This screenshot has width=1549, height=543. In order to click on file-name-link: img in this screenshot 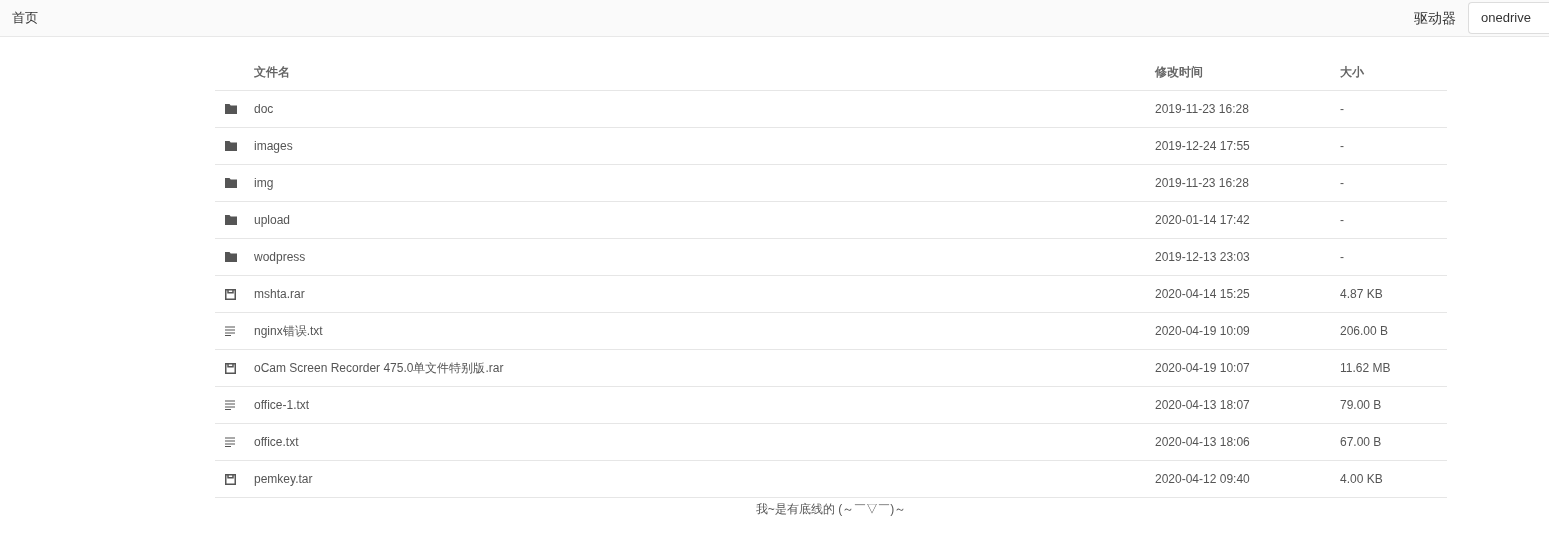, I will do `click(264, 183)`.